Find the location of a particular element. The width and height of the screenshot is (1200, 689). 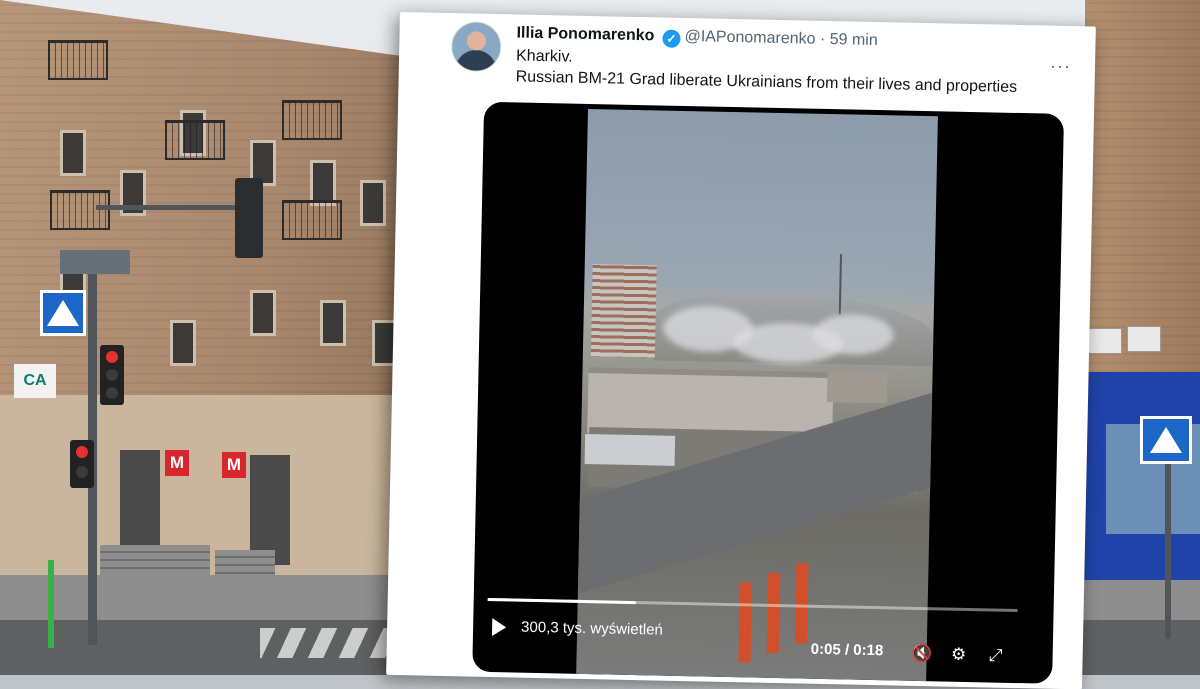

tweet-location-text: Kharkiv. is located at coordinates (544, 56).